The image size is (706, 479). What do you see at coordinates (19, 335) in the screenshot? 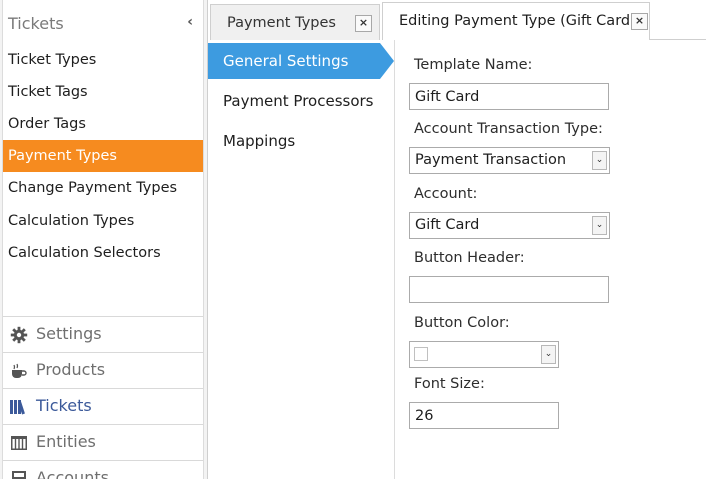
I see `gear-icon` at bounding box center [19, 335].